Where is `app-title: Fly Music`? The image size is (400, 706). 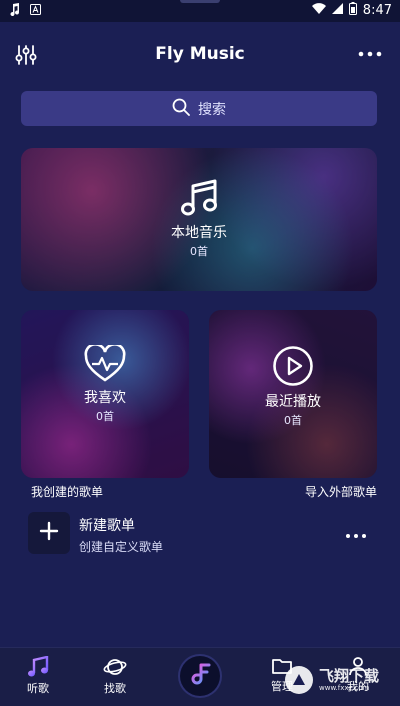 app-title: Fly Music is located at coordinates (200, 54).